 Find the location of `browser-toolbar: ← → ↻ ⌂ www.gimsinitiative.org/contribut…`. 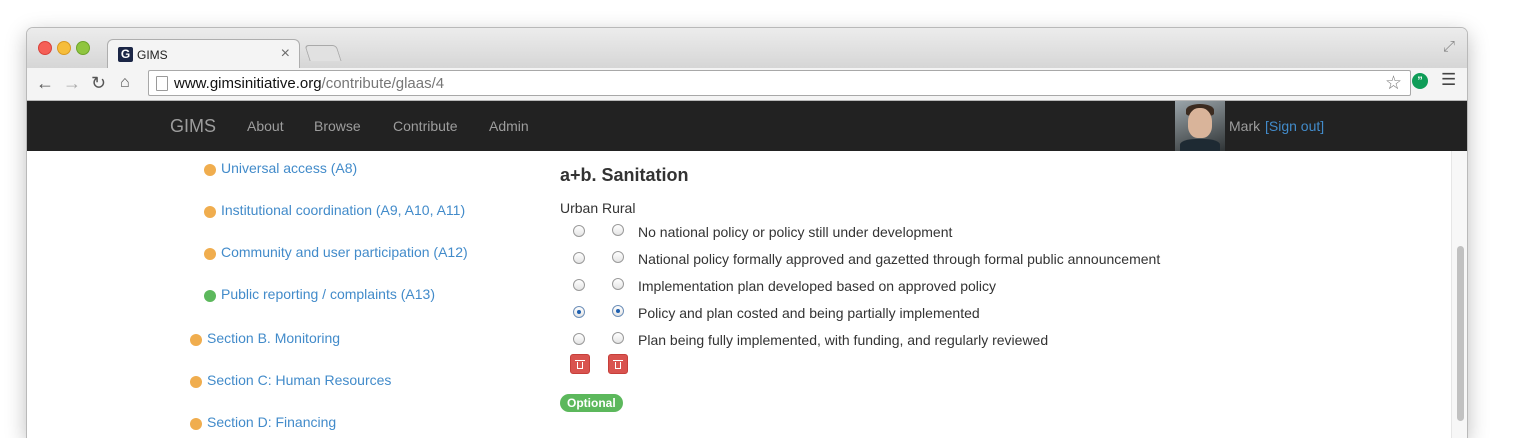

browser-toolbar: ← → ↻ ⌂ www.gimsinitiative.org/contribut… is located at coordinates (747, 84).